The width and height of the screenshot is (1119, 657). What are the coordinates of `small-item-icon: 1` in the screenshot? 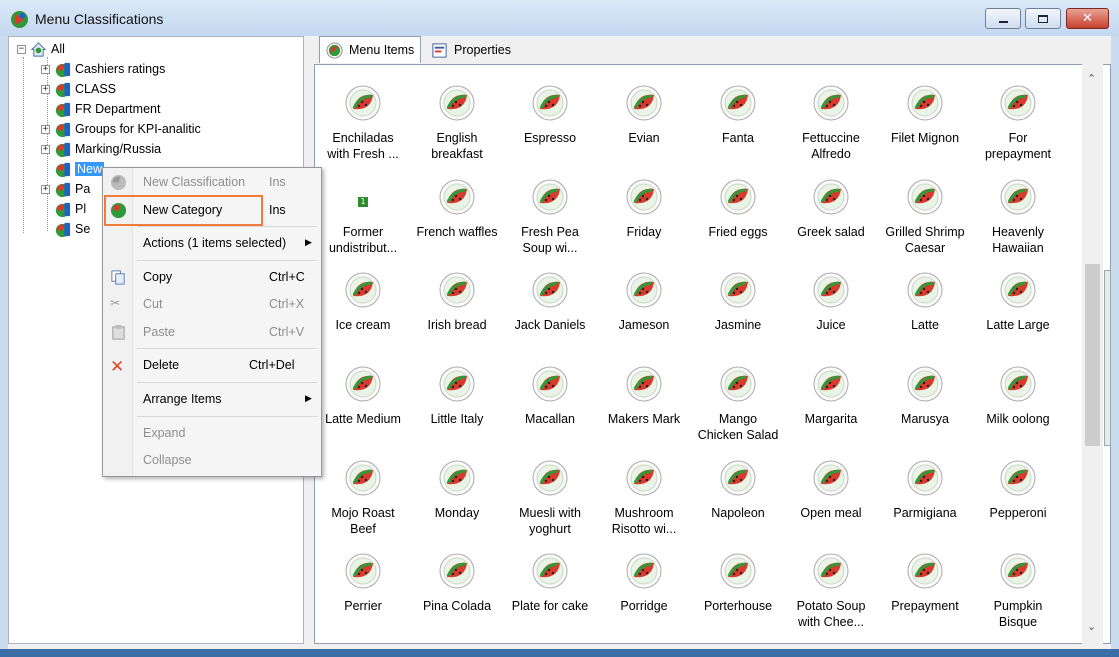 It's located at (363, 202).